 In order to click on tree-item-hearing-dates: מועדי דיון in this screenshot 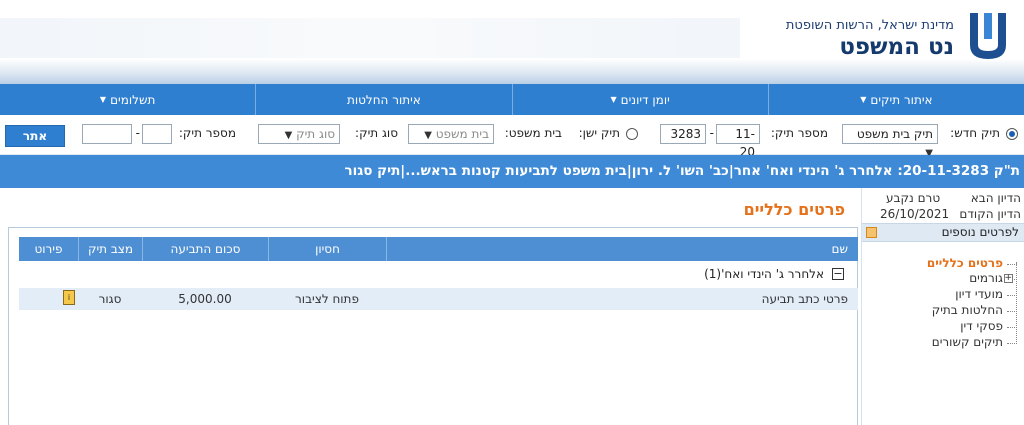, I will do `click(986, 294)`.